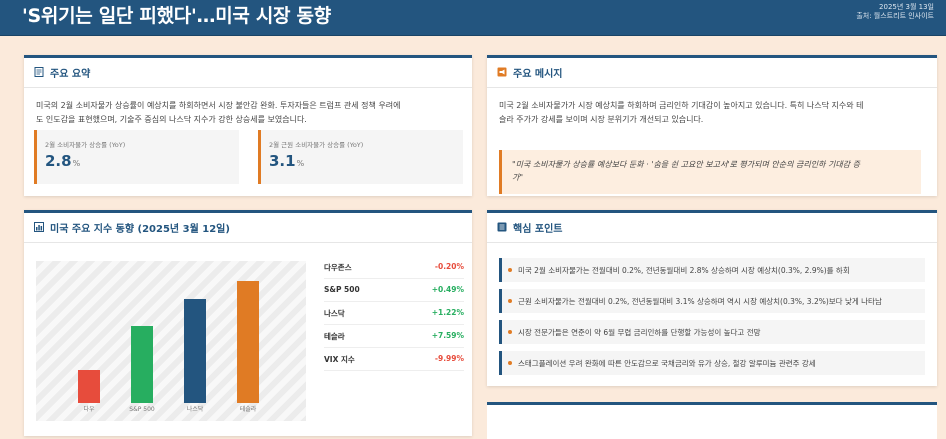  What do you see at coordinates (712, 73) in the screenshot?
I see `message-card-header: 주요 메시지` at bounding box center [712, 73].